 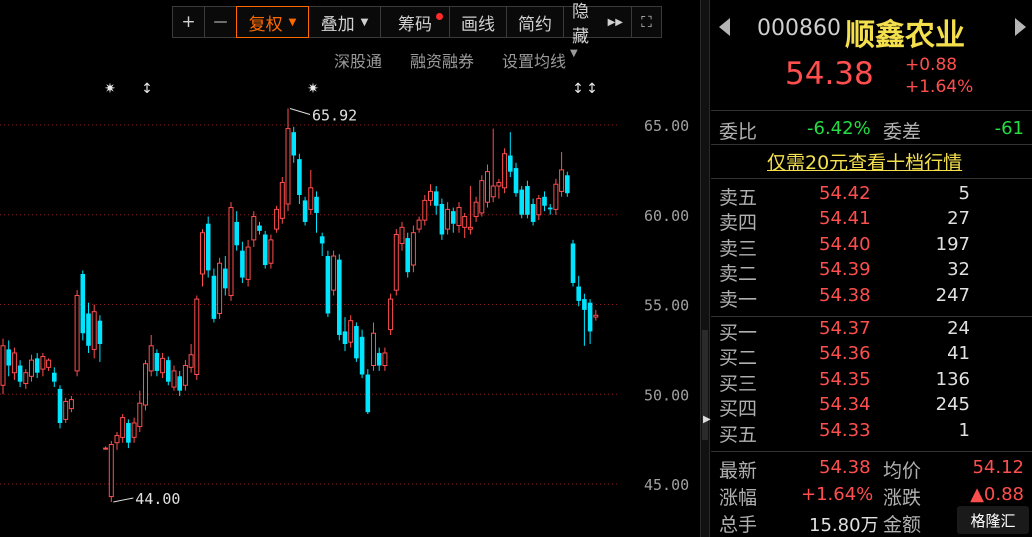 I want to click on order-book-vol: 197, so click(x=952, y=244).